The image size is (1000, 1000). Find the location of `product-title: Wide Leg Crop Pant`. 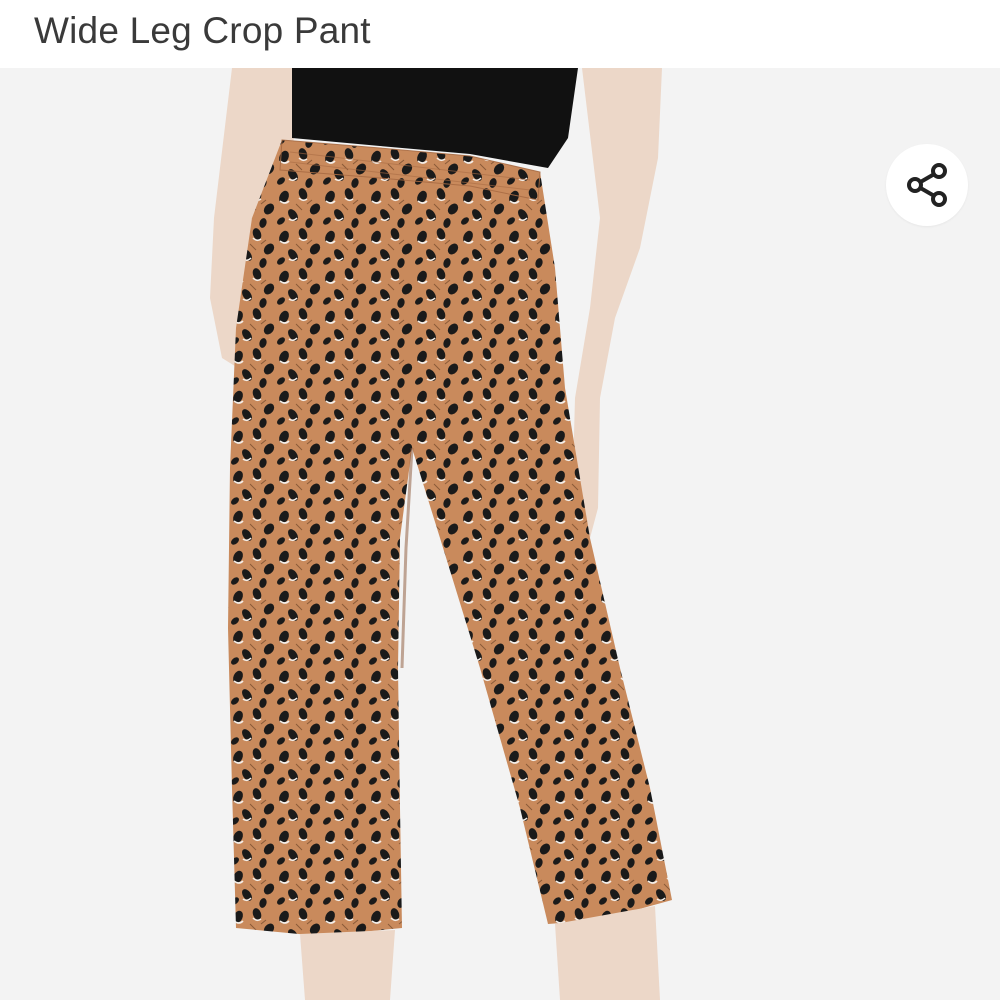

product-title: Wide Leg Crop Pant is located at coordinates (202, 30).